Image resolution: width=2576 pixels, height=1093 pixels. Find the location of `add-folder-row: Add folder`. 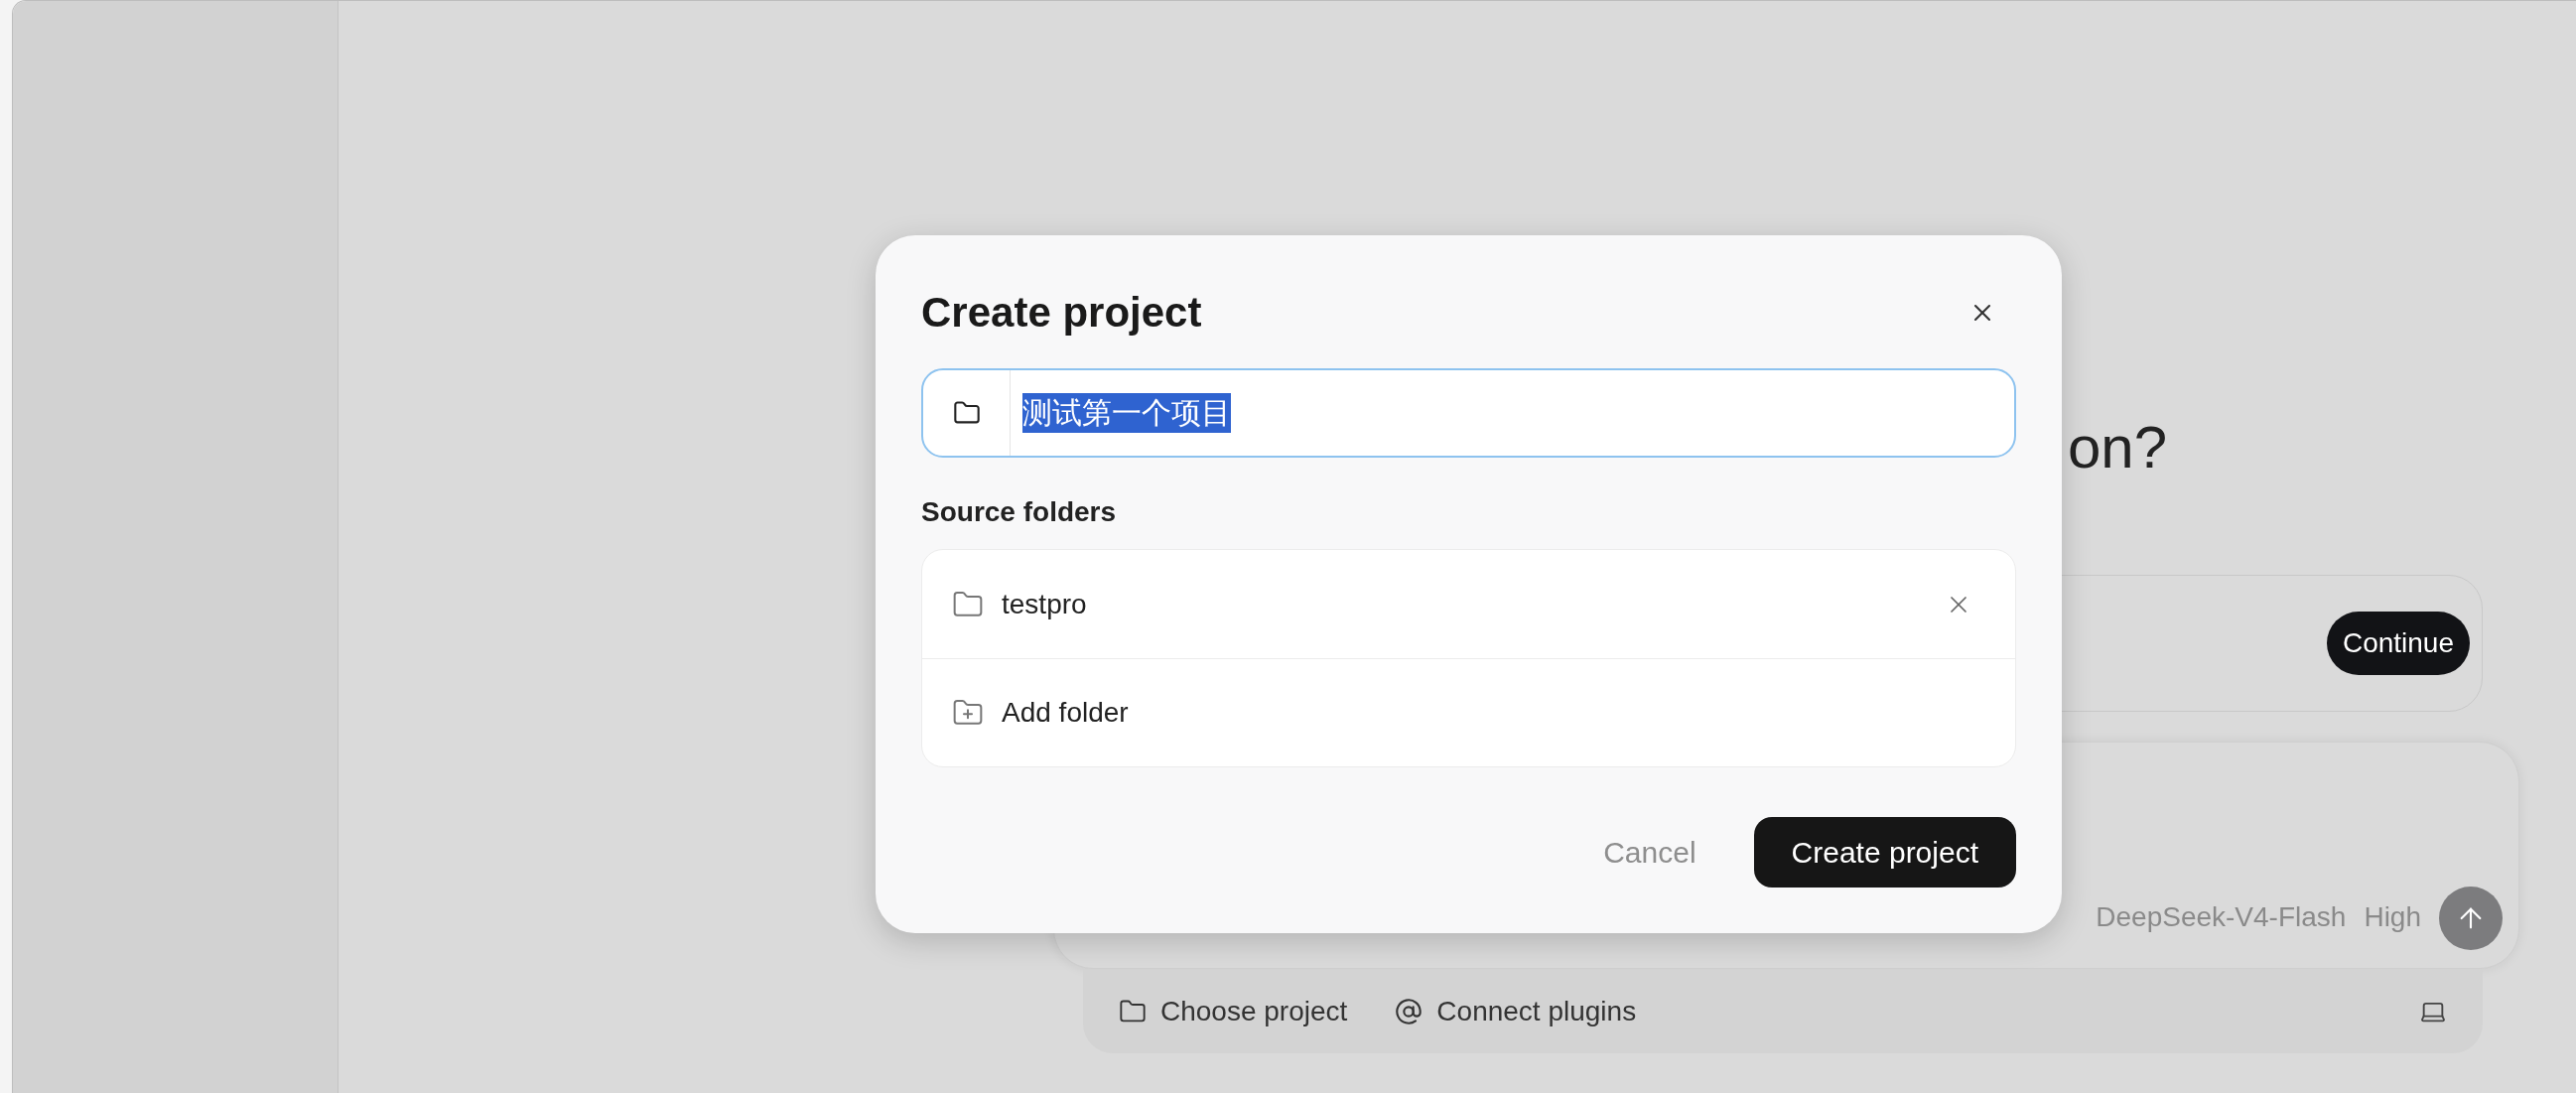

add-folder-row: Add folder is located at coordinates (1469, 712).